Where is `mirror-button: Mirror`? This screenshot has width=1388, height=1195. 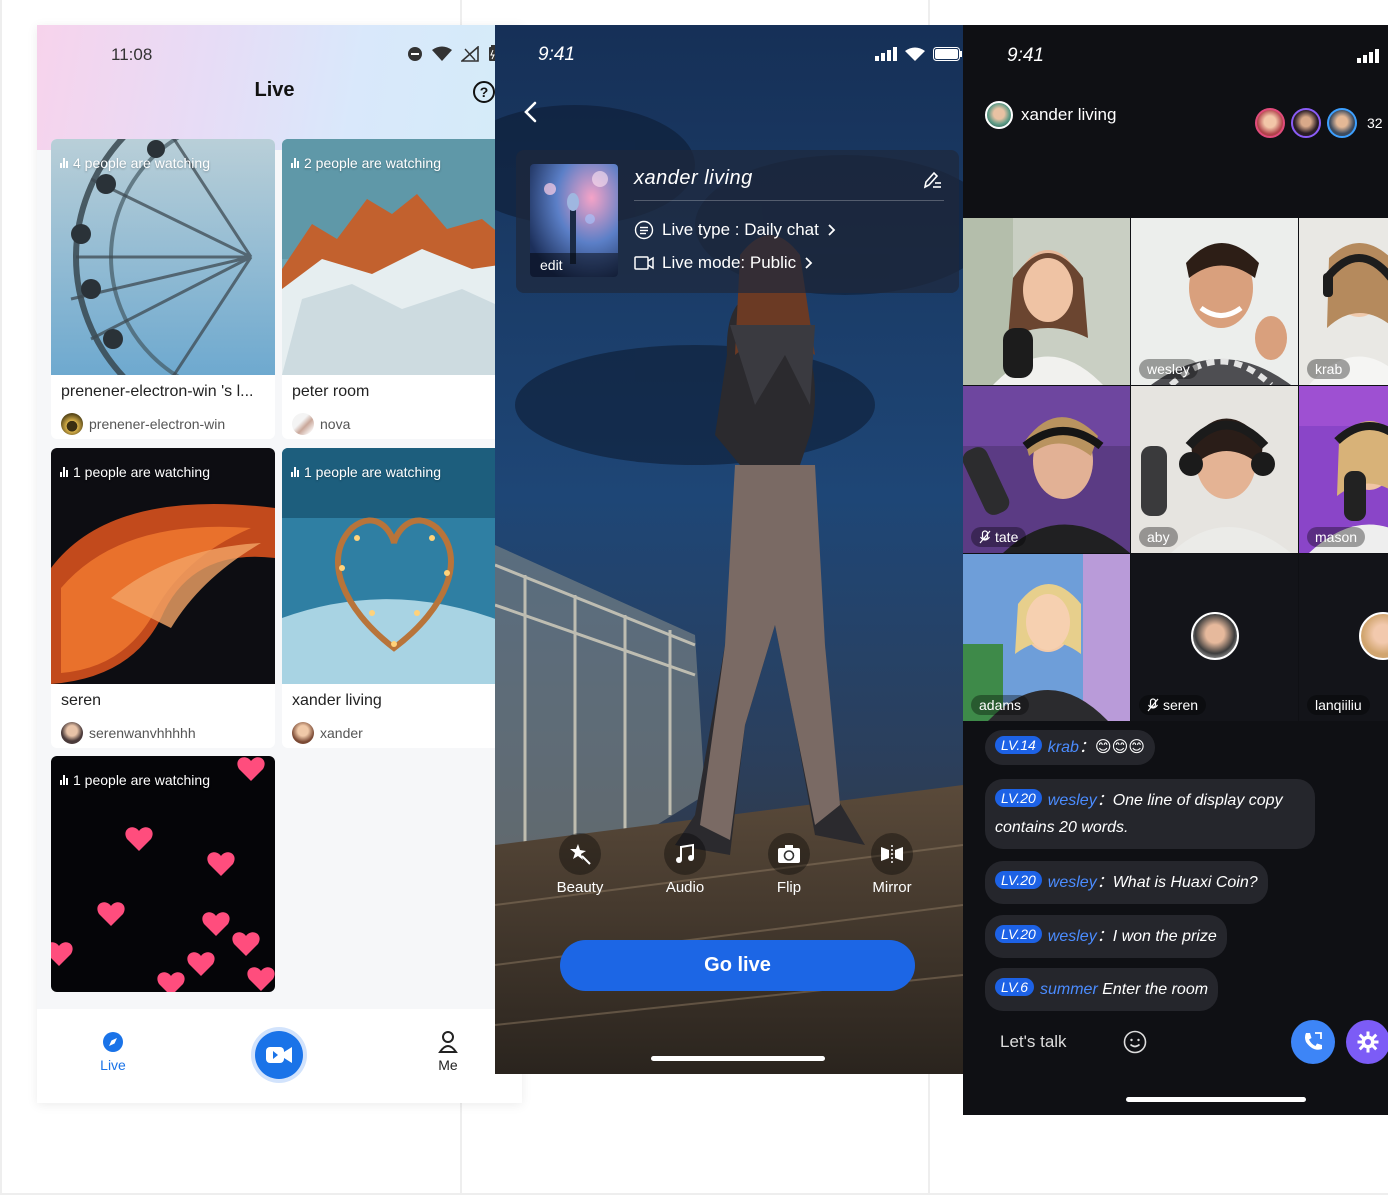 mirror-button: Mirror is located at coordinates (892, 864).